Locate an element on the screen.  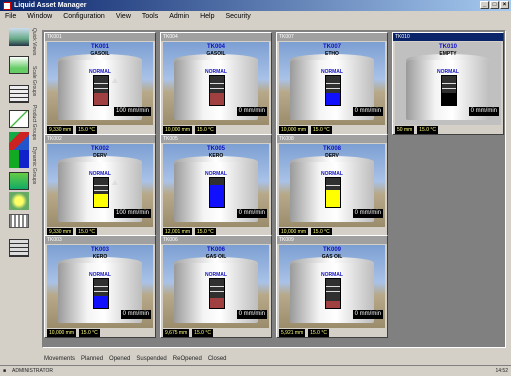
window-title: Liquid Asset Manager is located at coordinates (50, 5).